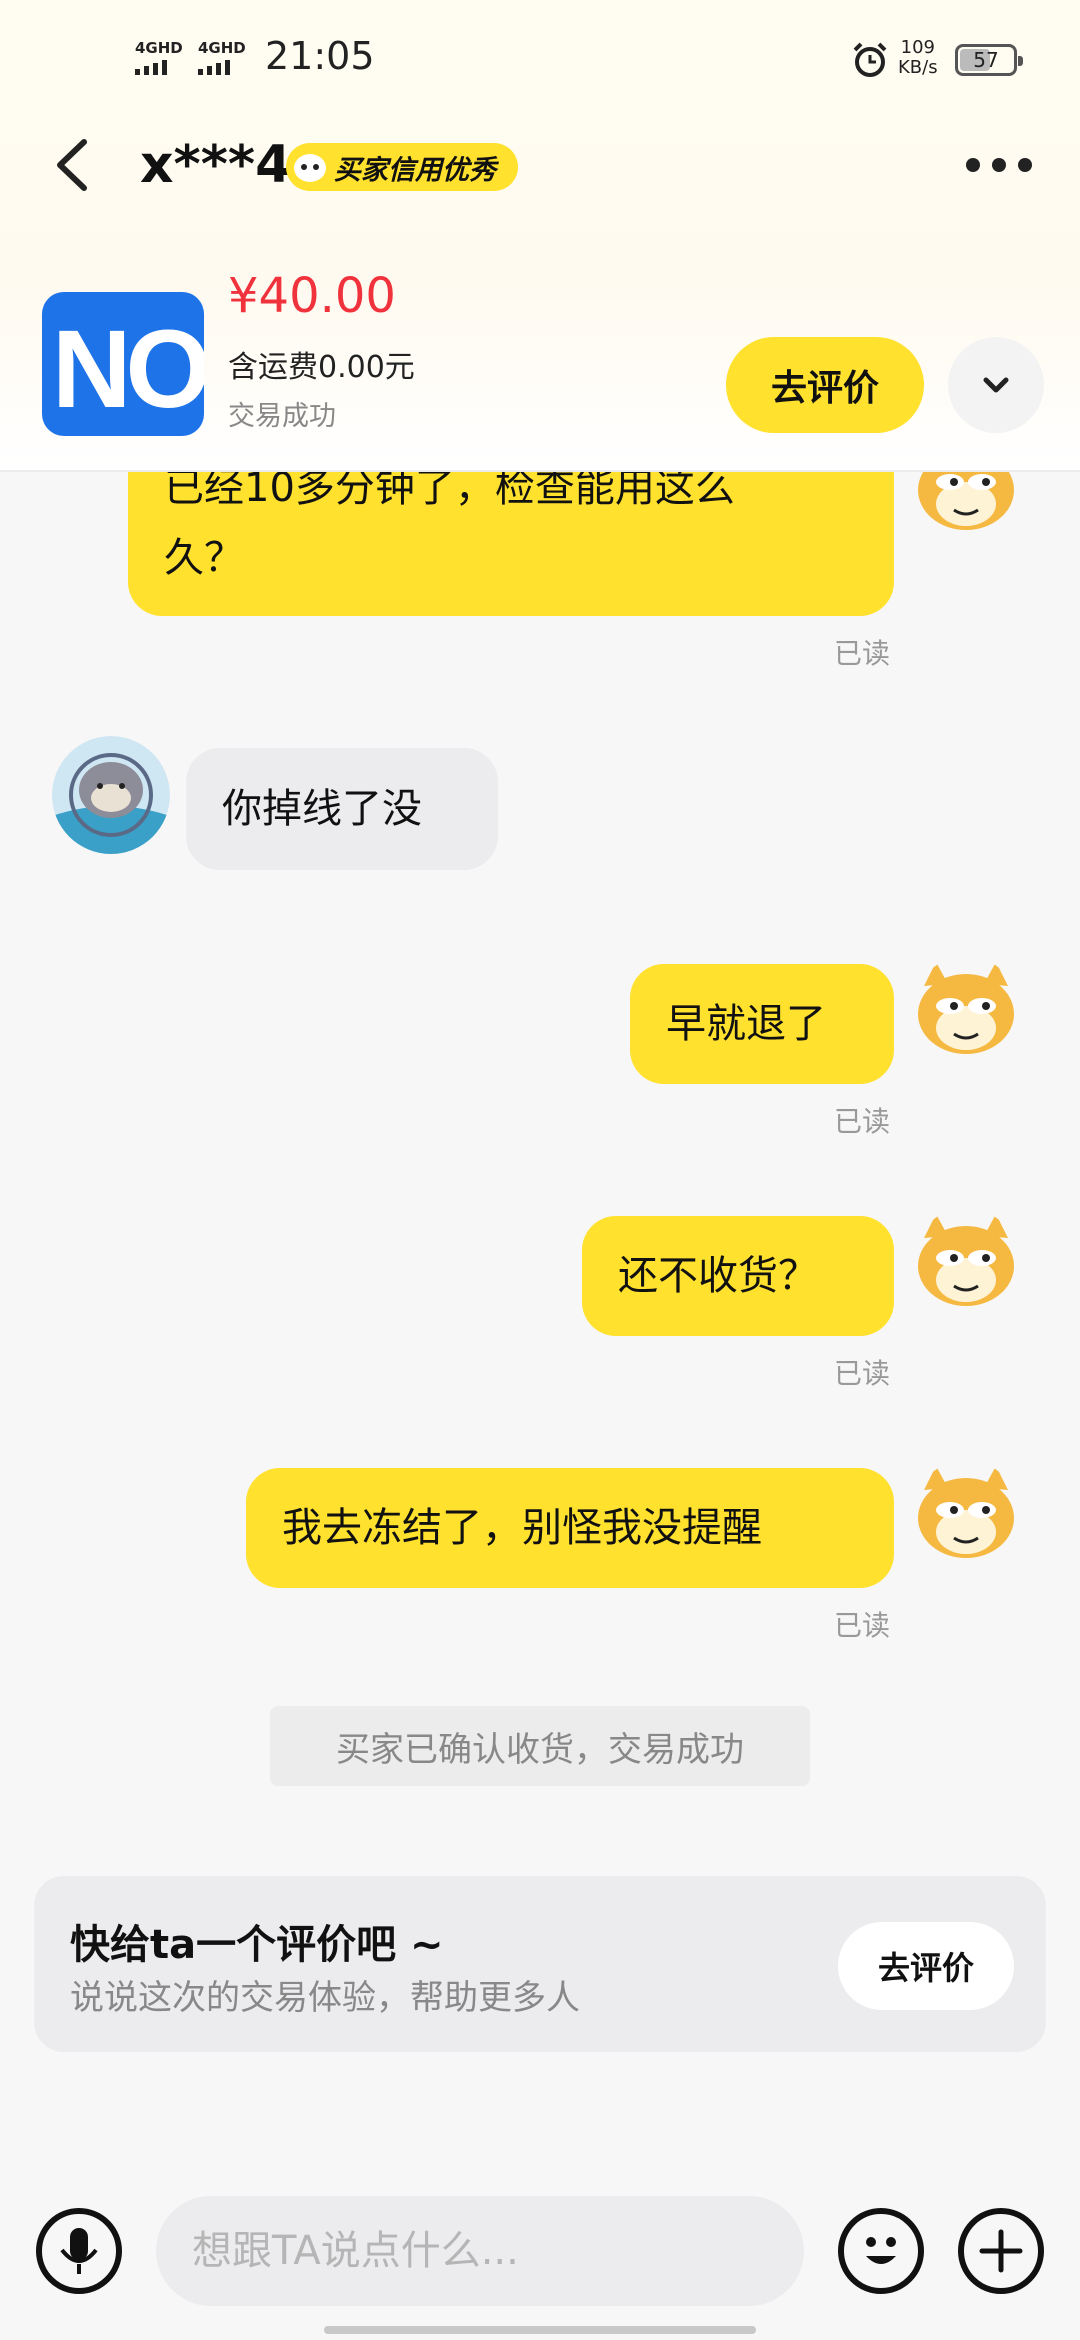 The image size is (1080, 2340). What do you see at coordinates (825, 385) in the screenshot?
I see `review-button: 去评价` at bounding box center [825, 385].